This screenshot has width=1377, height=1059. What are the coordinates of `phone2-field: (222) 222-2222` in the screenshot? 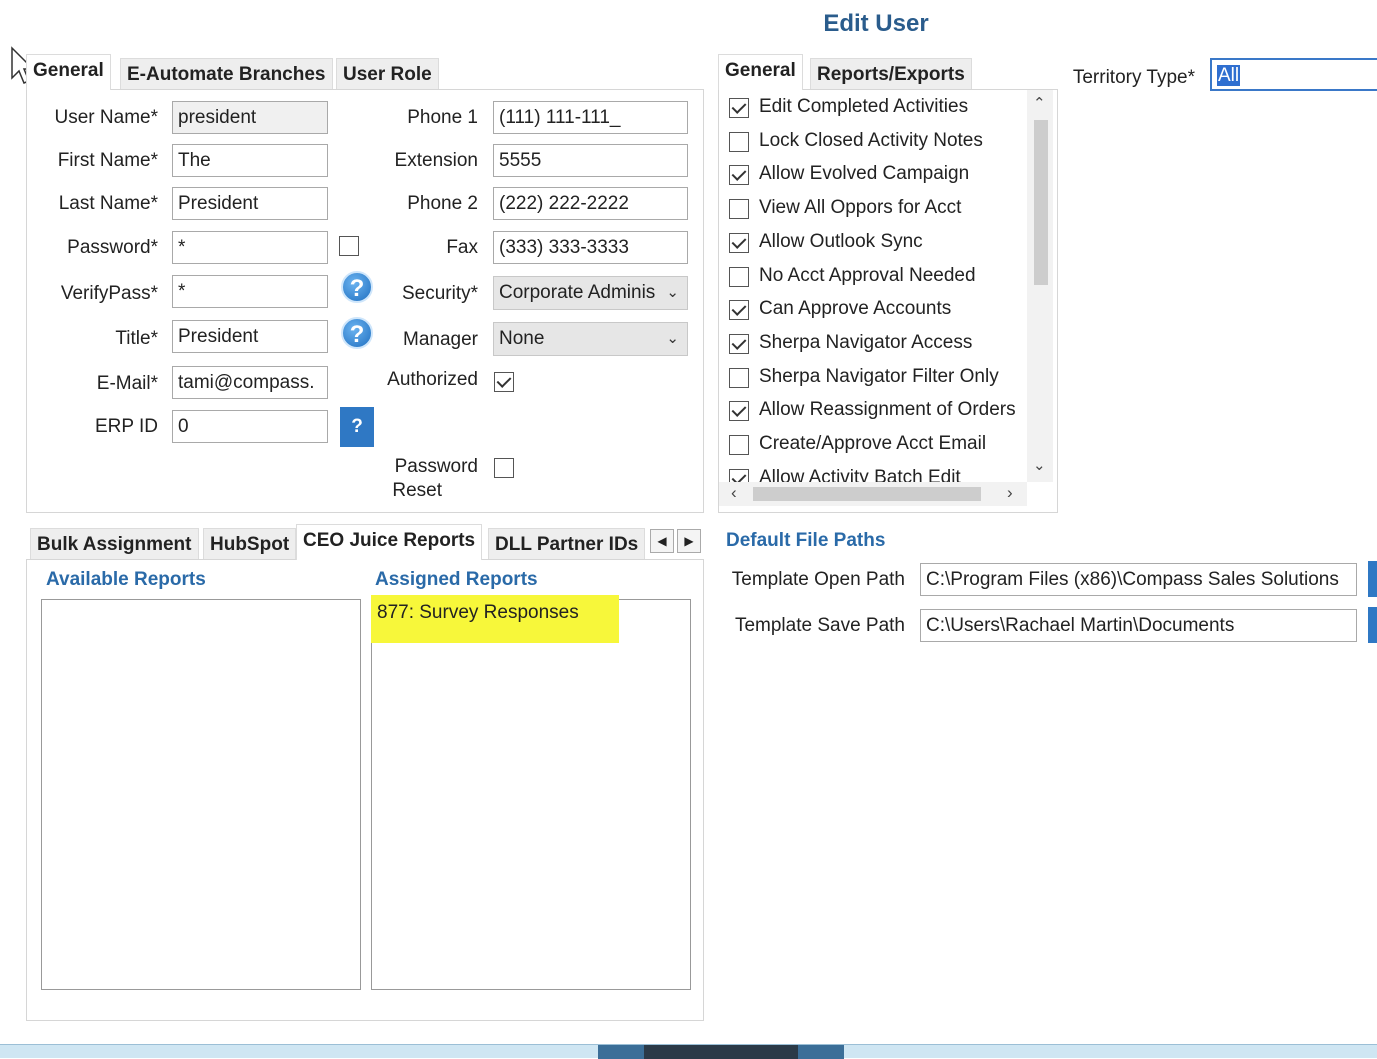 It's located at (590, 203).